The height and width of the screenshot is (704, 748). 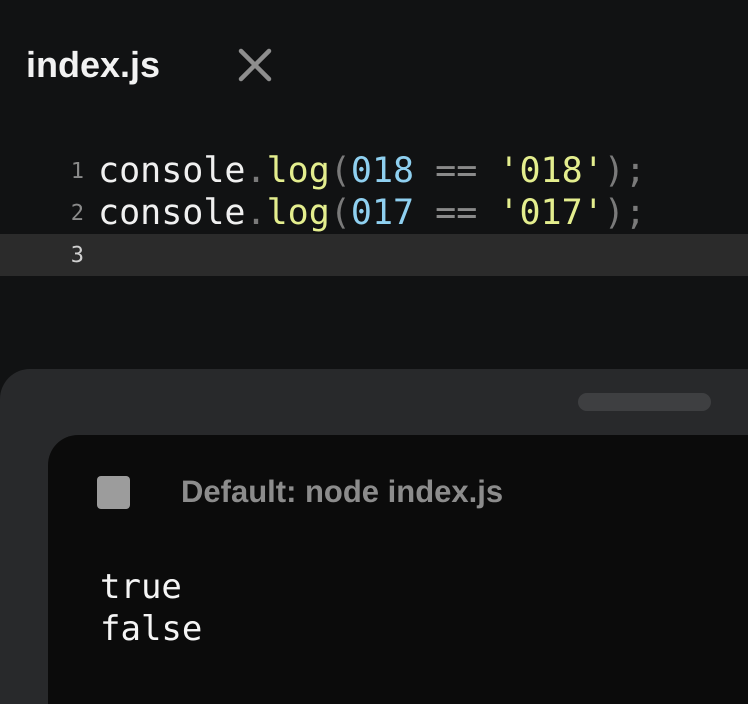 What do you see at coordinates (77, 171) in the screenshot?
I see `line-number: 1` at bounding box center [77, 171].